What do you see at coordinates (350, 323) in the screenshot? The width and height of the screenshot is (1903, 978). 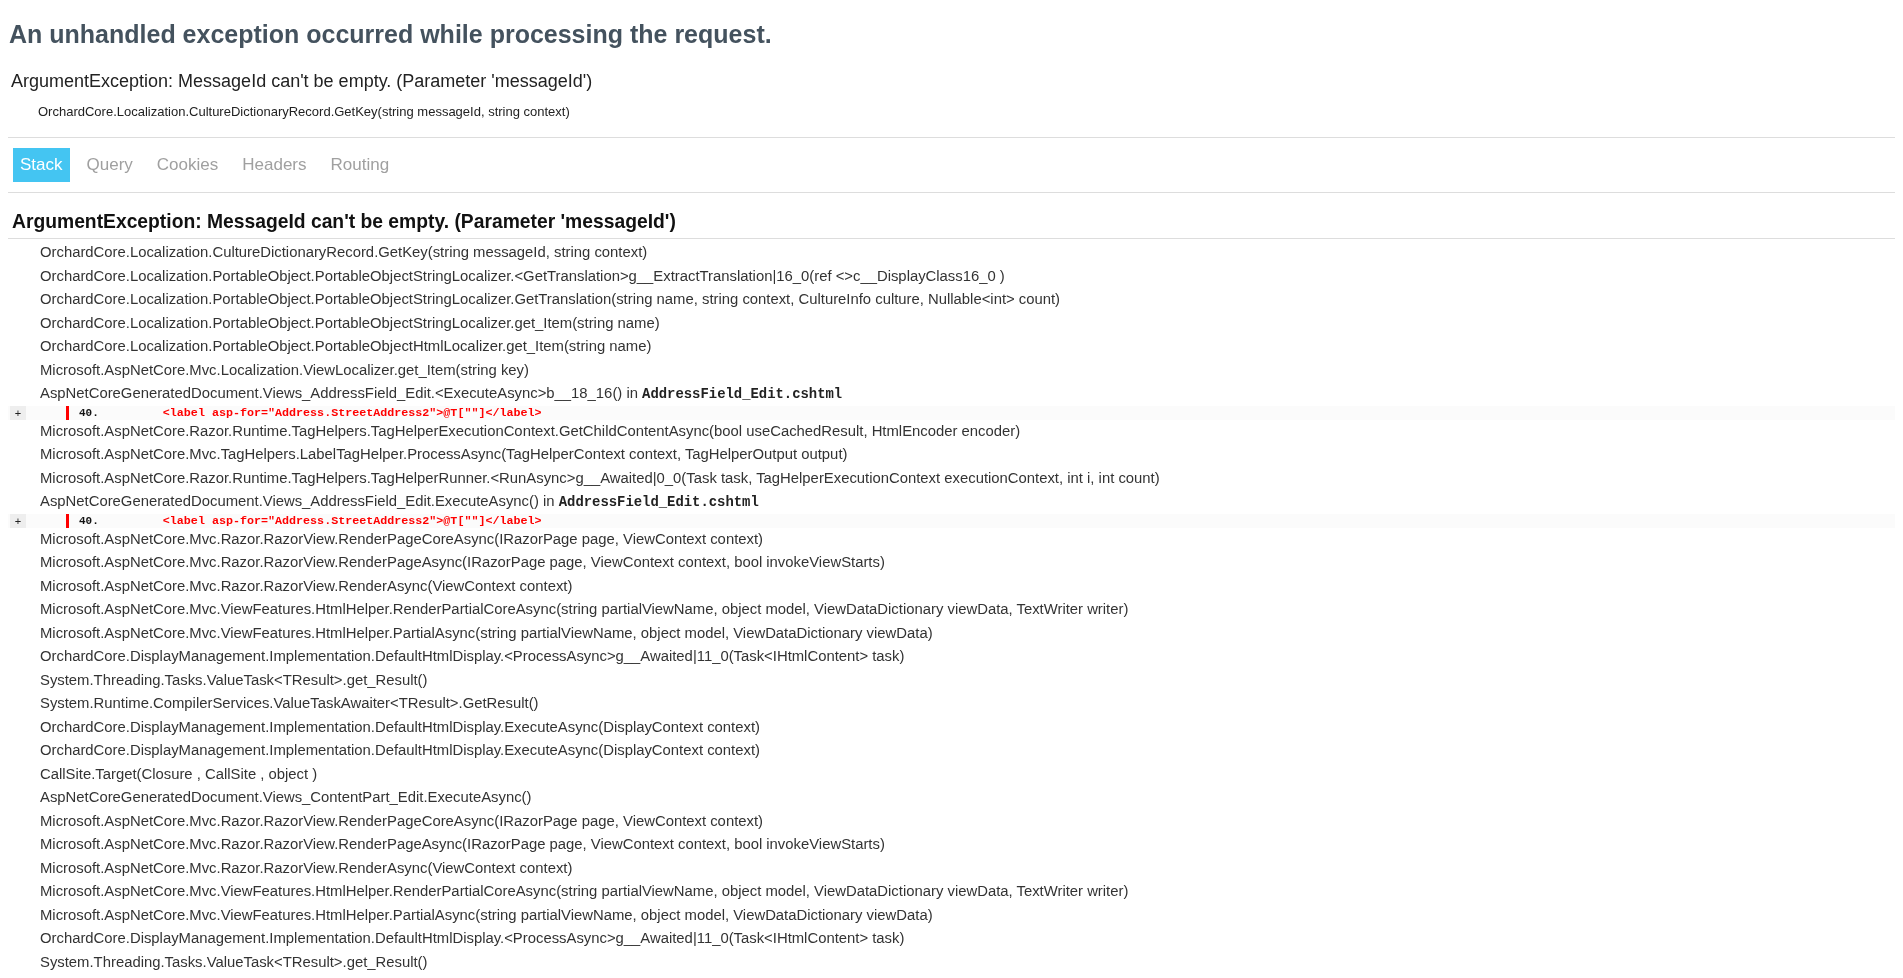 I see `stack-frame: OrchardCore.Localization.PortableObject.PortableObjectStringLocalizer.get_Item(string name)` at bounding box center [350, 323].